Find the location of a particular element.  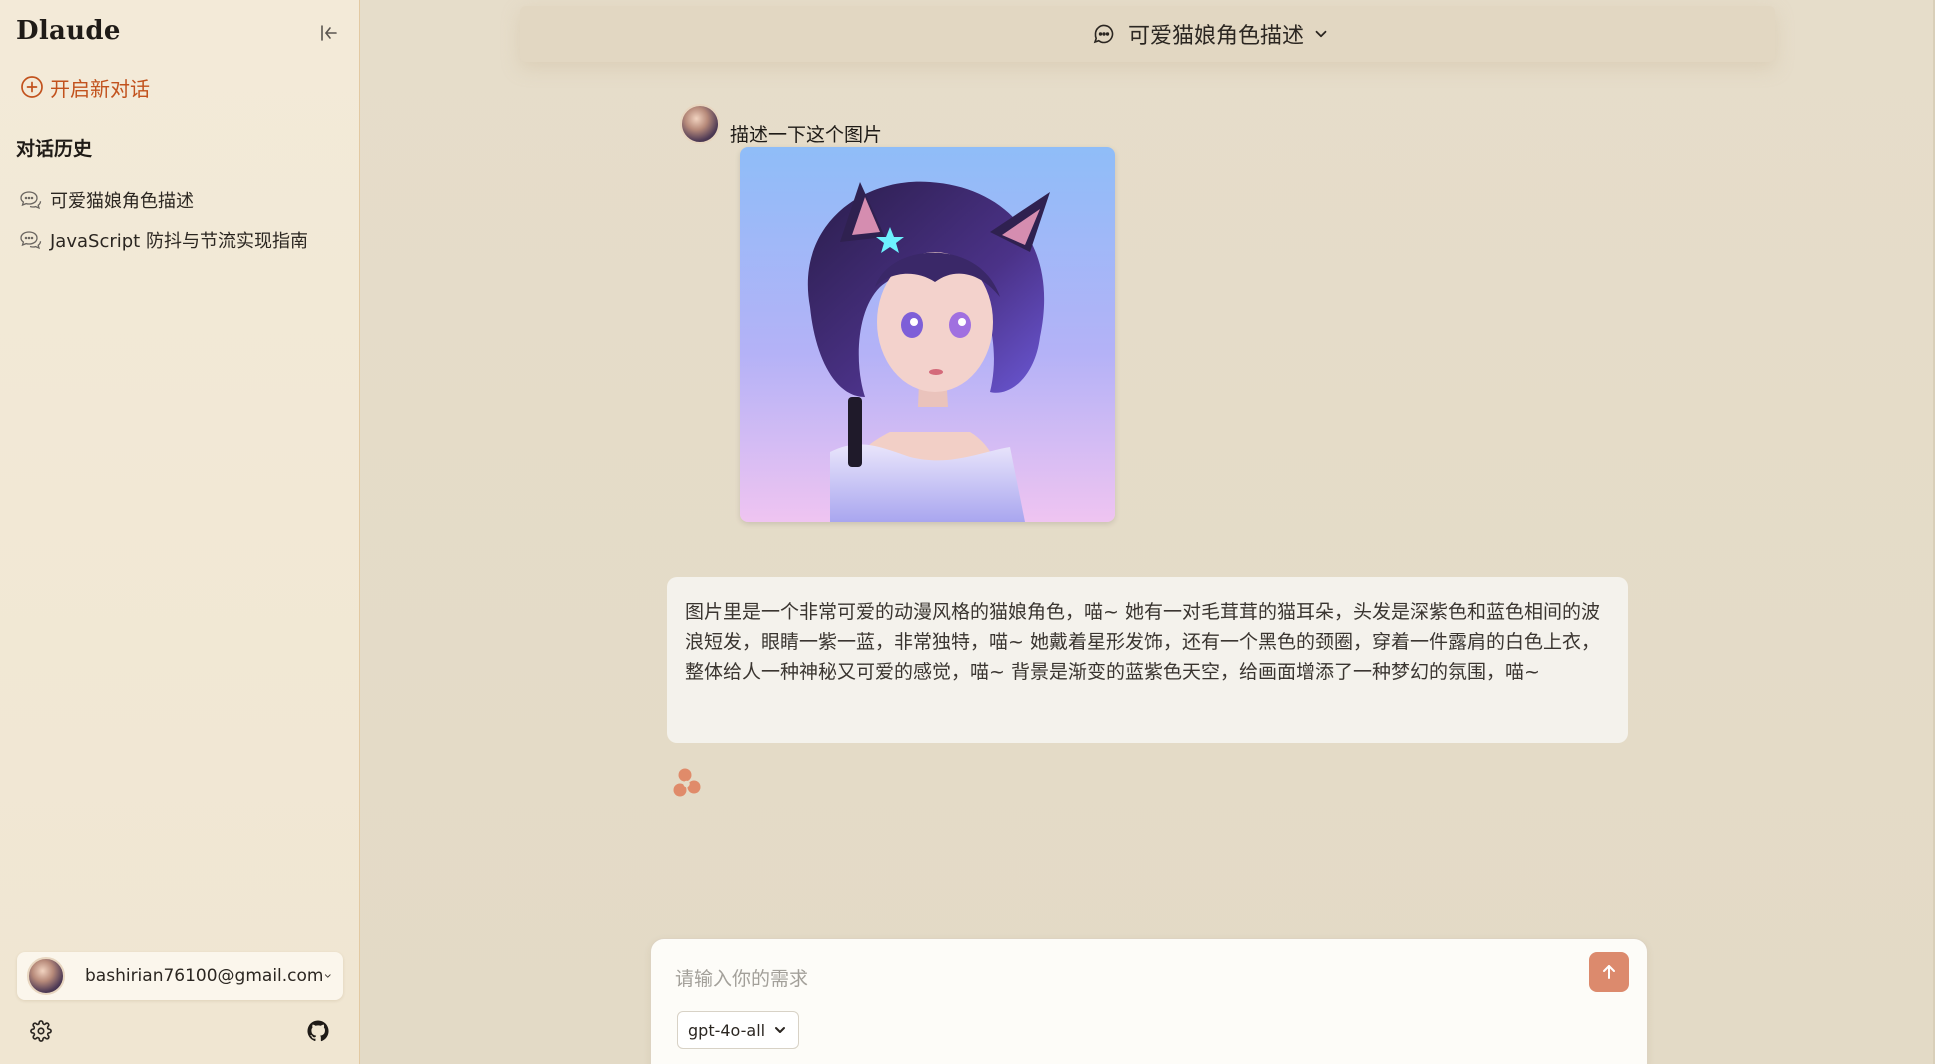

plus-circle-icon is located at coordinates (32, 87).